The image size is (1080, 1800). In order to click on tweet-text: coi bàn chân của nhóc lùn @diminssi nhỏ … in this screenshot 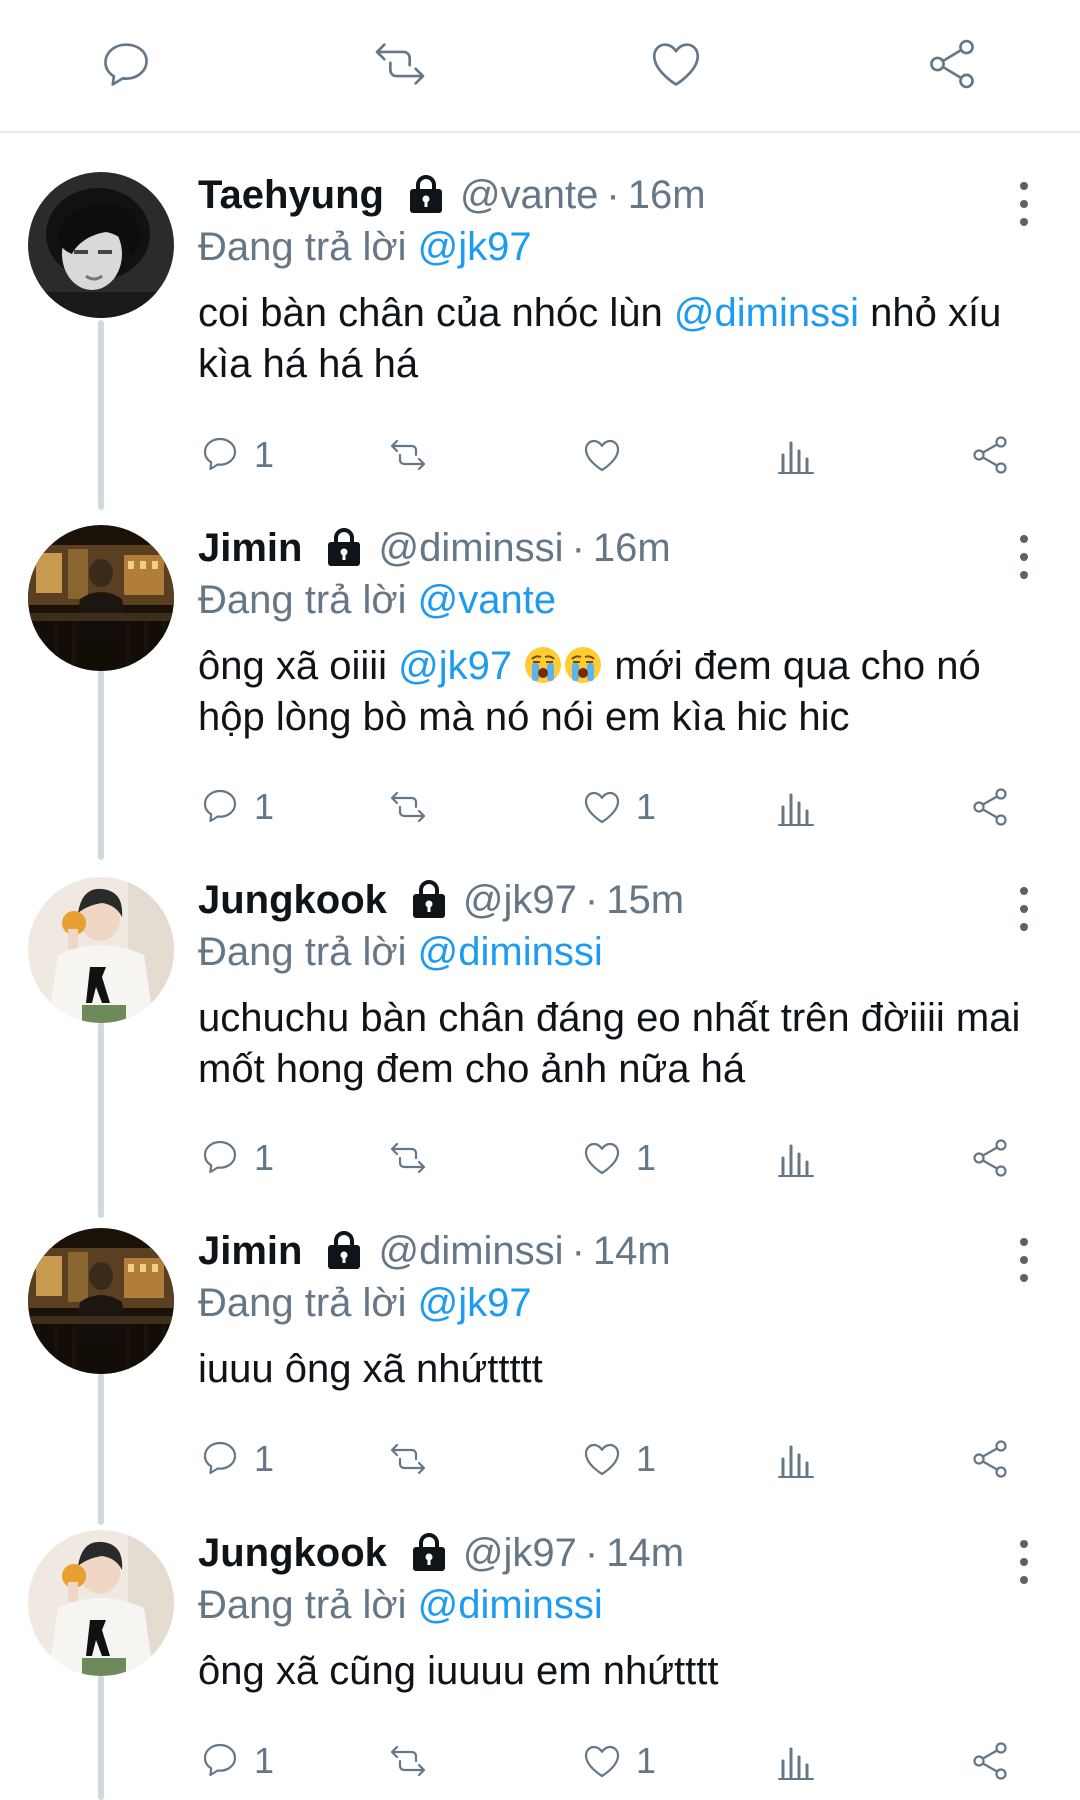, I will do `click(619, 339)`.